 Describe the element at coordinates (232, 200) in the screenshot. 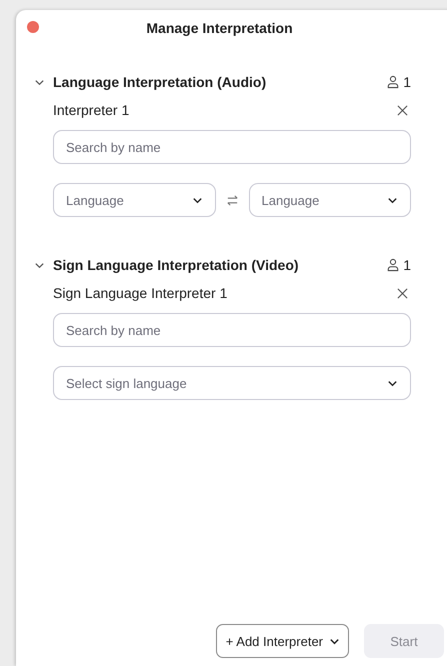

I see `swap-icon` at that location.